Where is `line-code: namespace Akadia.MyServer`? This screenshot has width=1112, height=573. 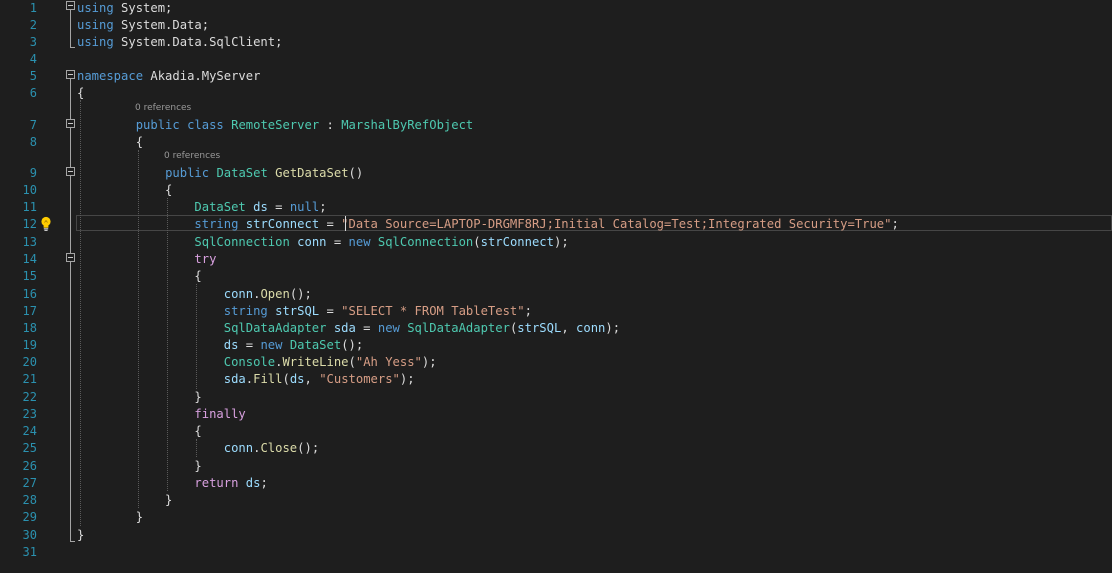 line-code: namespace Akadia.MyServer is located at coordinates (168, 76).